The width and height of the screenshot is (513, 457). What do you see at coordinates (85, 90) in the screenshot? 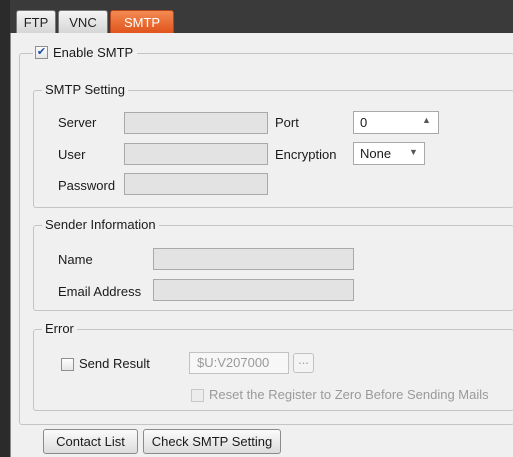
I see `smtp-setting-title: SMTP Setting` at bounding box center [85, 90].